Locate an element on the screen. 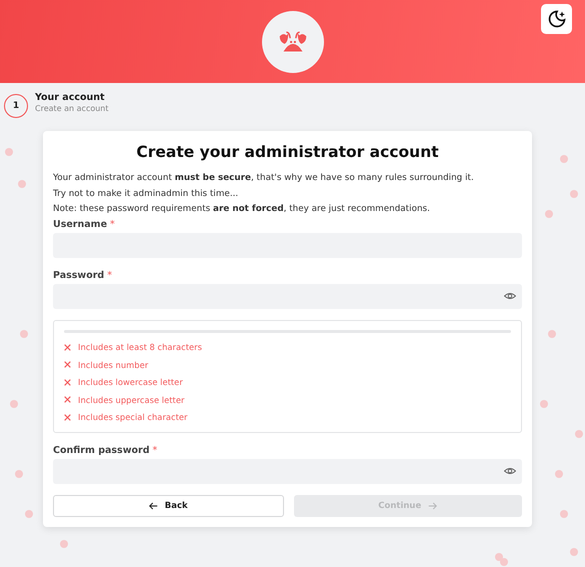 This screenshot has height=567, width=585. step-subtitle: Create an account is located at coordinates (72, 109).